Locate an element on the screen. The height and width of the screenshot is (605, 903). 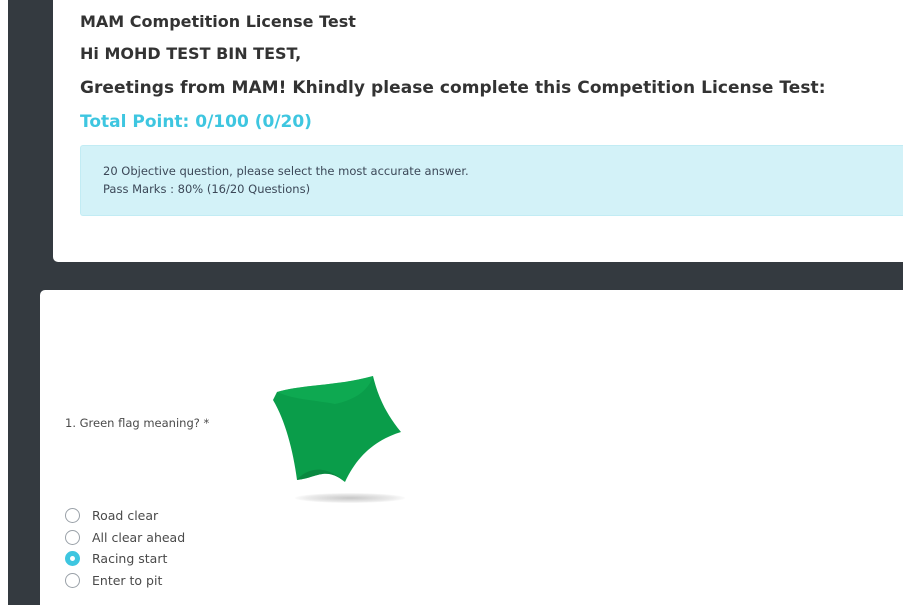
option-racing-start: Racing start is located at coordinates (125, 559).